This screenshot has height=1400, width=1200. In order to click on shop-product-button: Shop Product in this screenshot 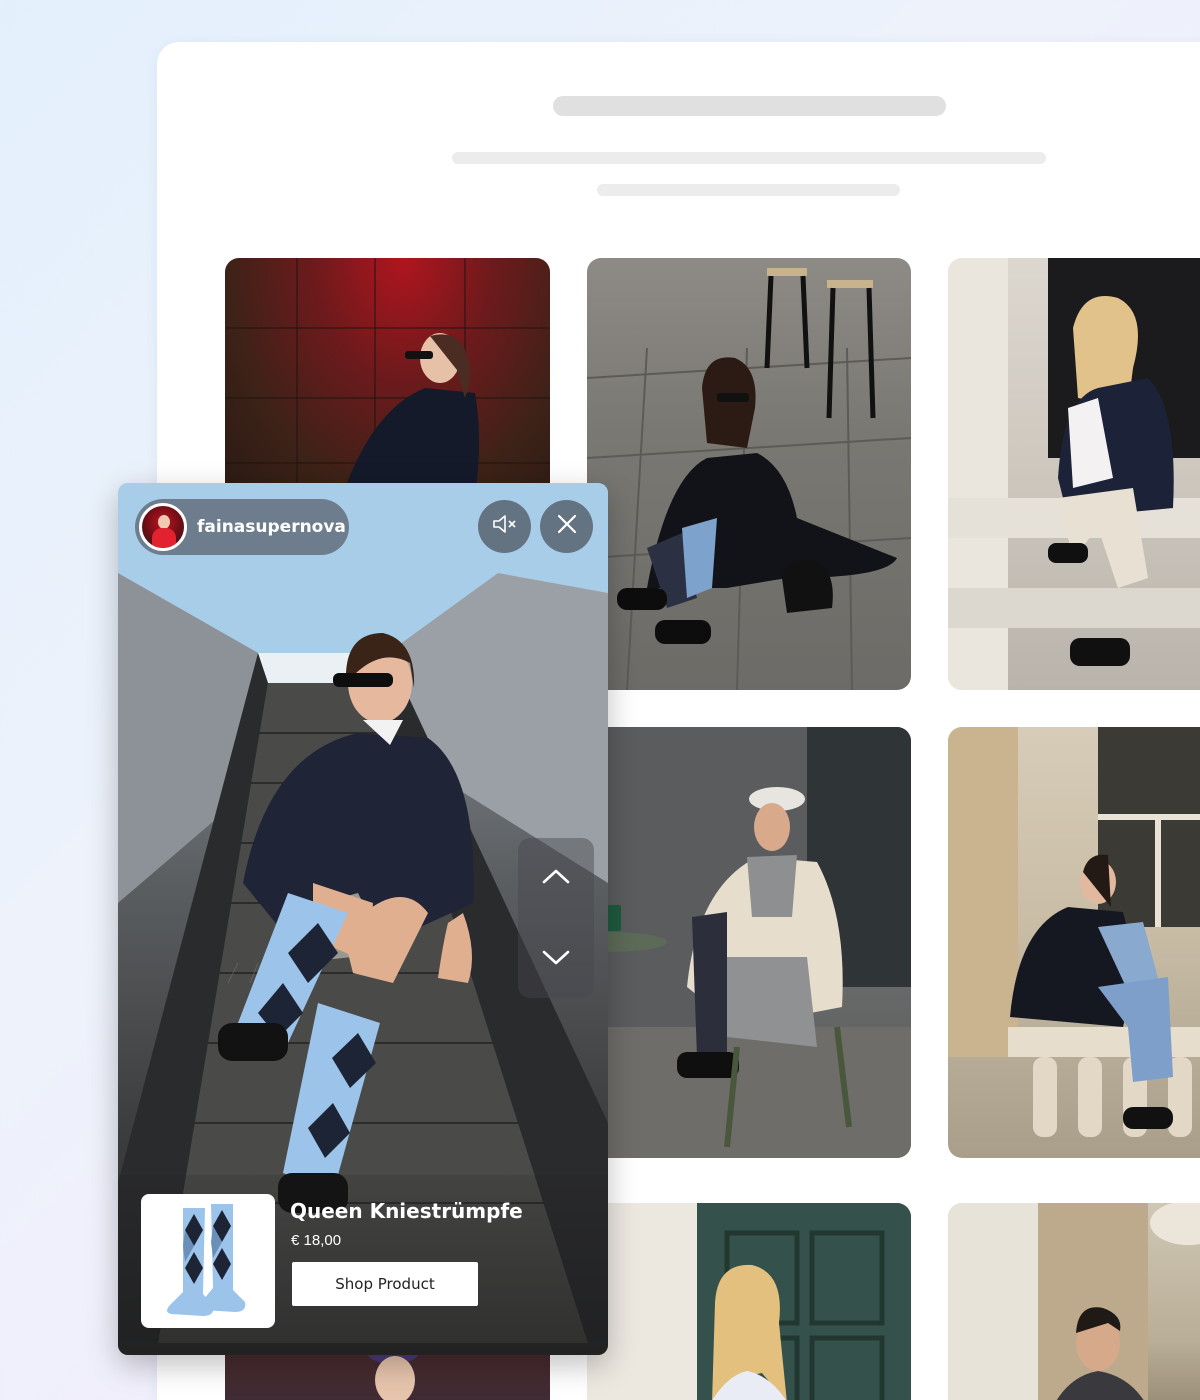, I will do `click(385, 1284)`.